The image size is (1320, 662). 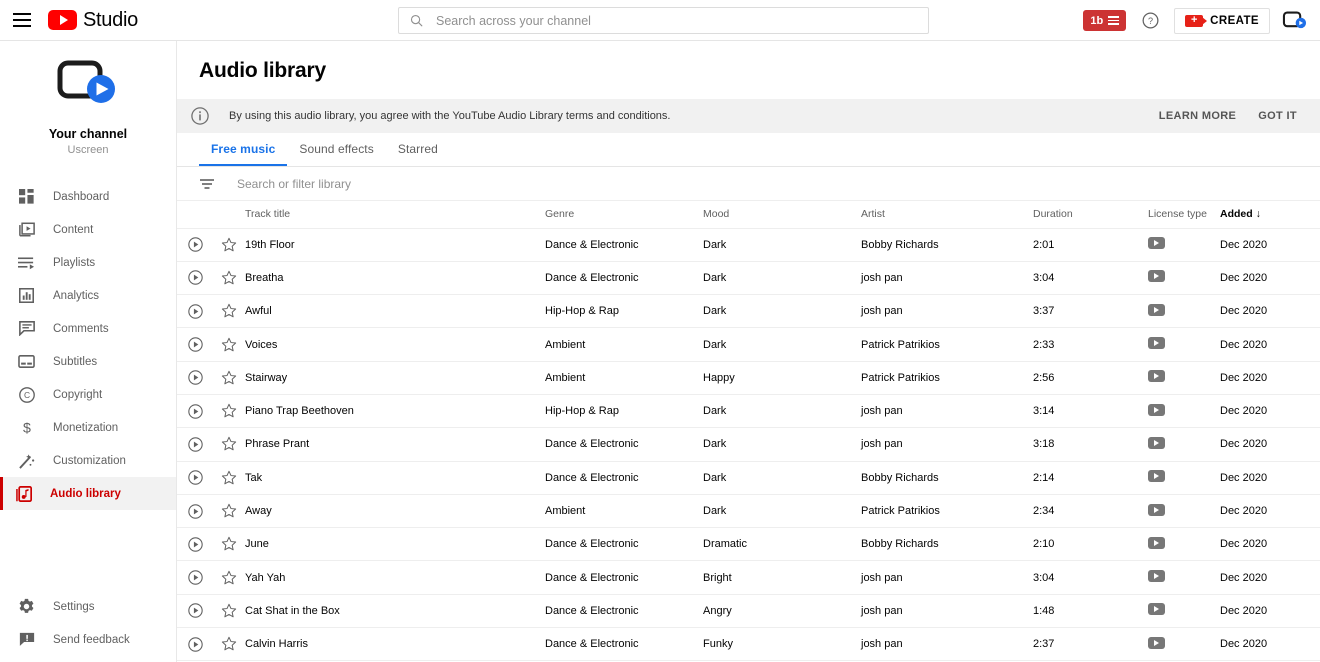 I want to click on channel-header: Your channel Uscreen, so click(x=88, y=98).